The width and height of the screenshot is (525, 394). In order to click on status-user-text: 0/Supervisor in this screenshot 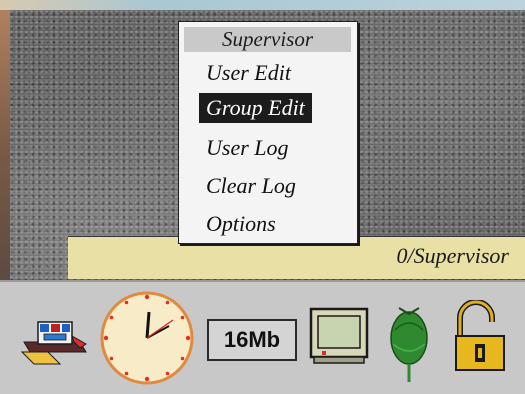, I will do `click(452, 255)`.